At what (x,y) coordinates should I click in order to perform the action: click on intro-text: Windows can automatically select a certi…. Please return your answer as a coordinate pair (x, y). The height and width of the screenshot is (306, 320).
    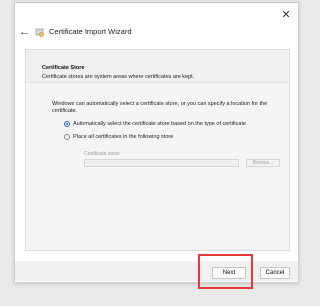
    Looking at the image, I should click on (160, 107).